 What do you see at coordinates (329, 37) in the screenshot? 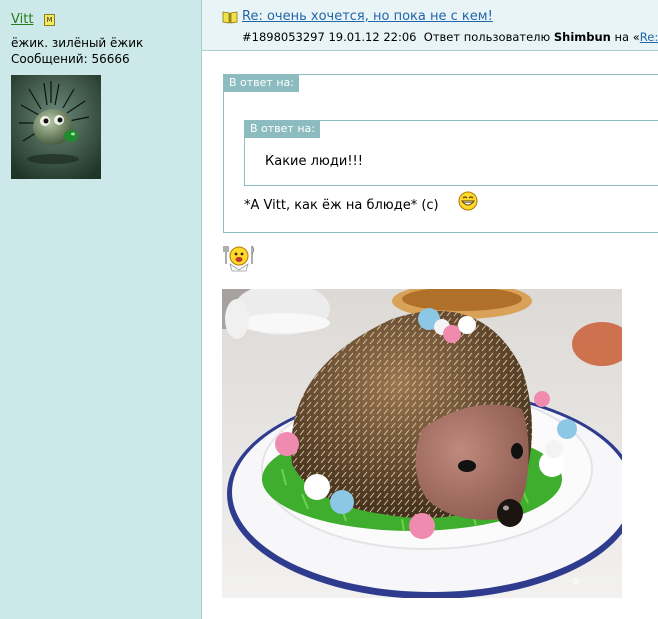
I see `post-id-date: #1898053297 19.01.12 22:06` at bounding box center [329, 37].